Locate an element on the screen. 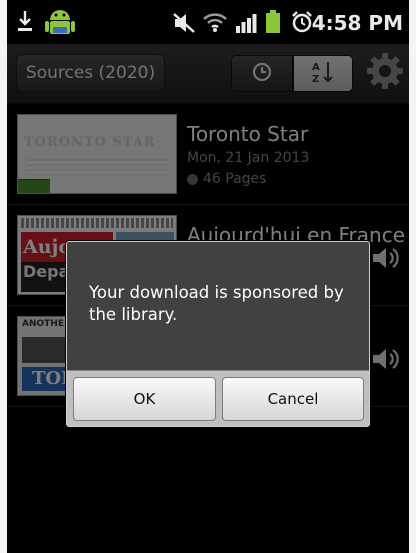  status-time: 4:58 PM is located at coordinates (357, 23).